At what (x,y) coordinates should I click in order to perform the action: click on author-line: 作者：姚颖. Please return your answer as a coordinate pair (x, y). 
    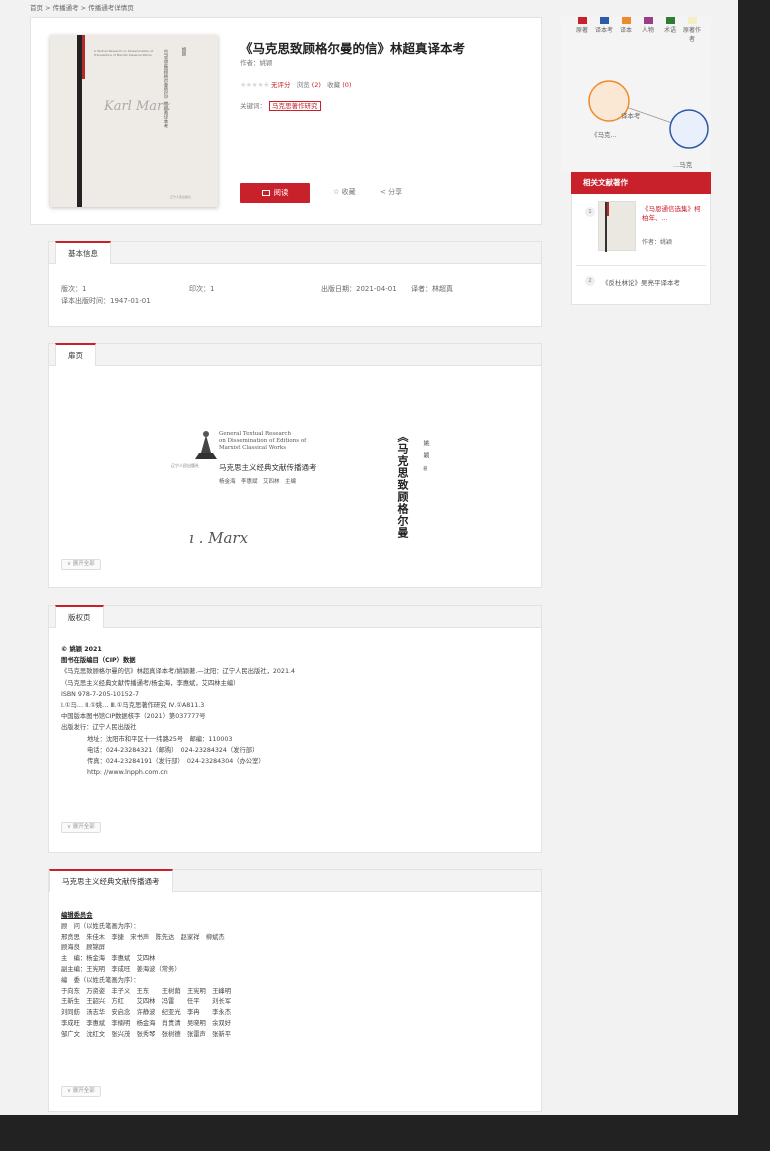
    Looking at the image, I should click on (256, 63).